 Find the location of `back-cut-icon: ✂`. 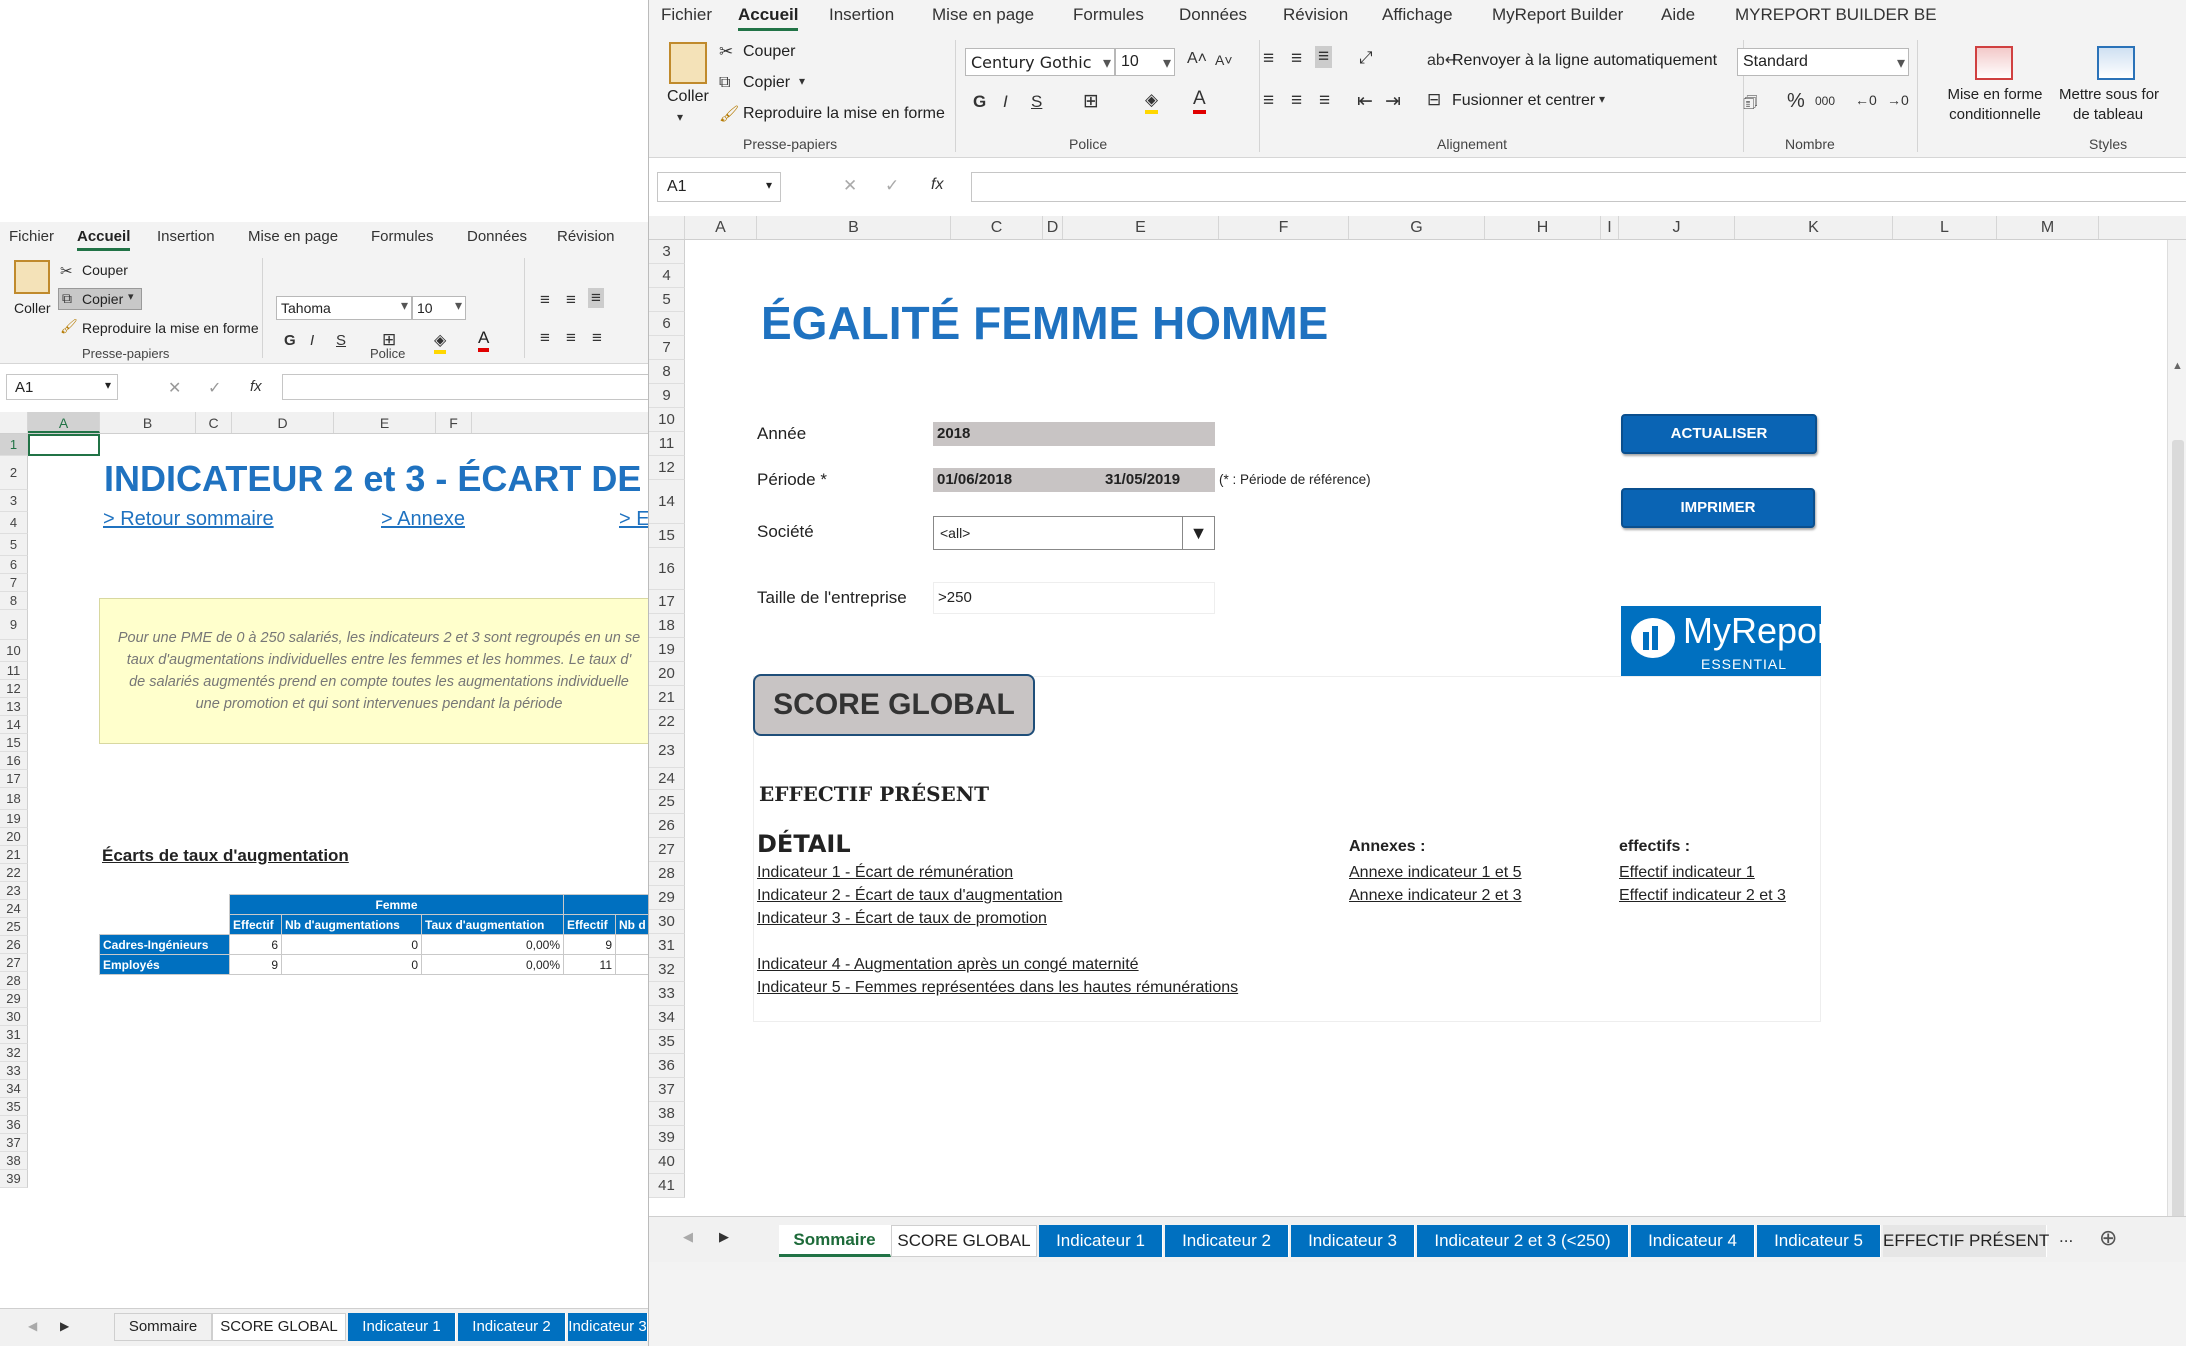

back-cut-icon: ✂ is located at coordinates (66, 271).